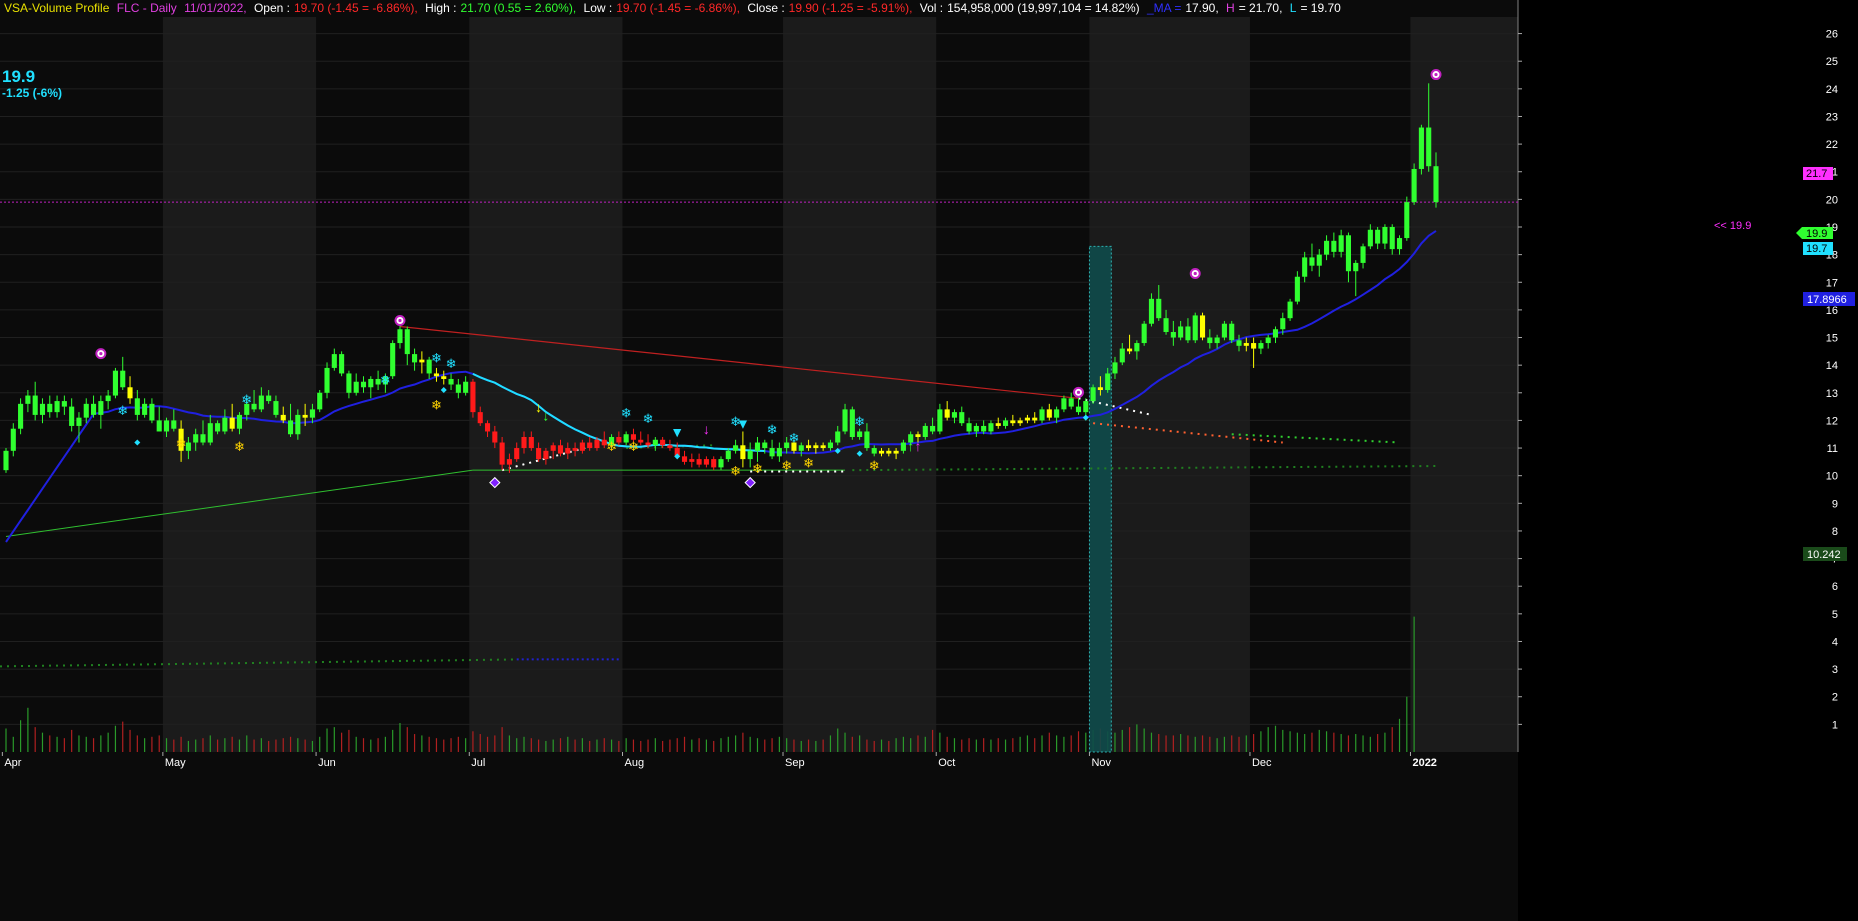  Describe the element at coordinates (611, 446) in the screenshot. I see `yellow-star-icon: ❄` at that location.